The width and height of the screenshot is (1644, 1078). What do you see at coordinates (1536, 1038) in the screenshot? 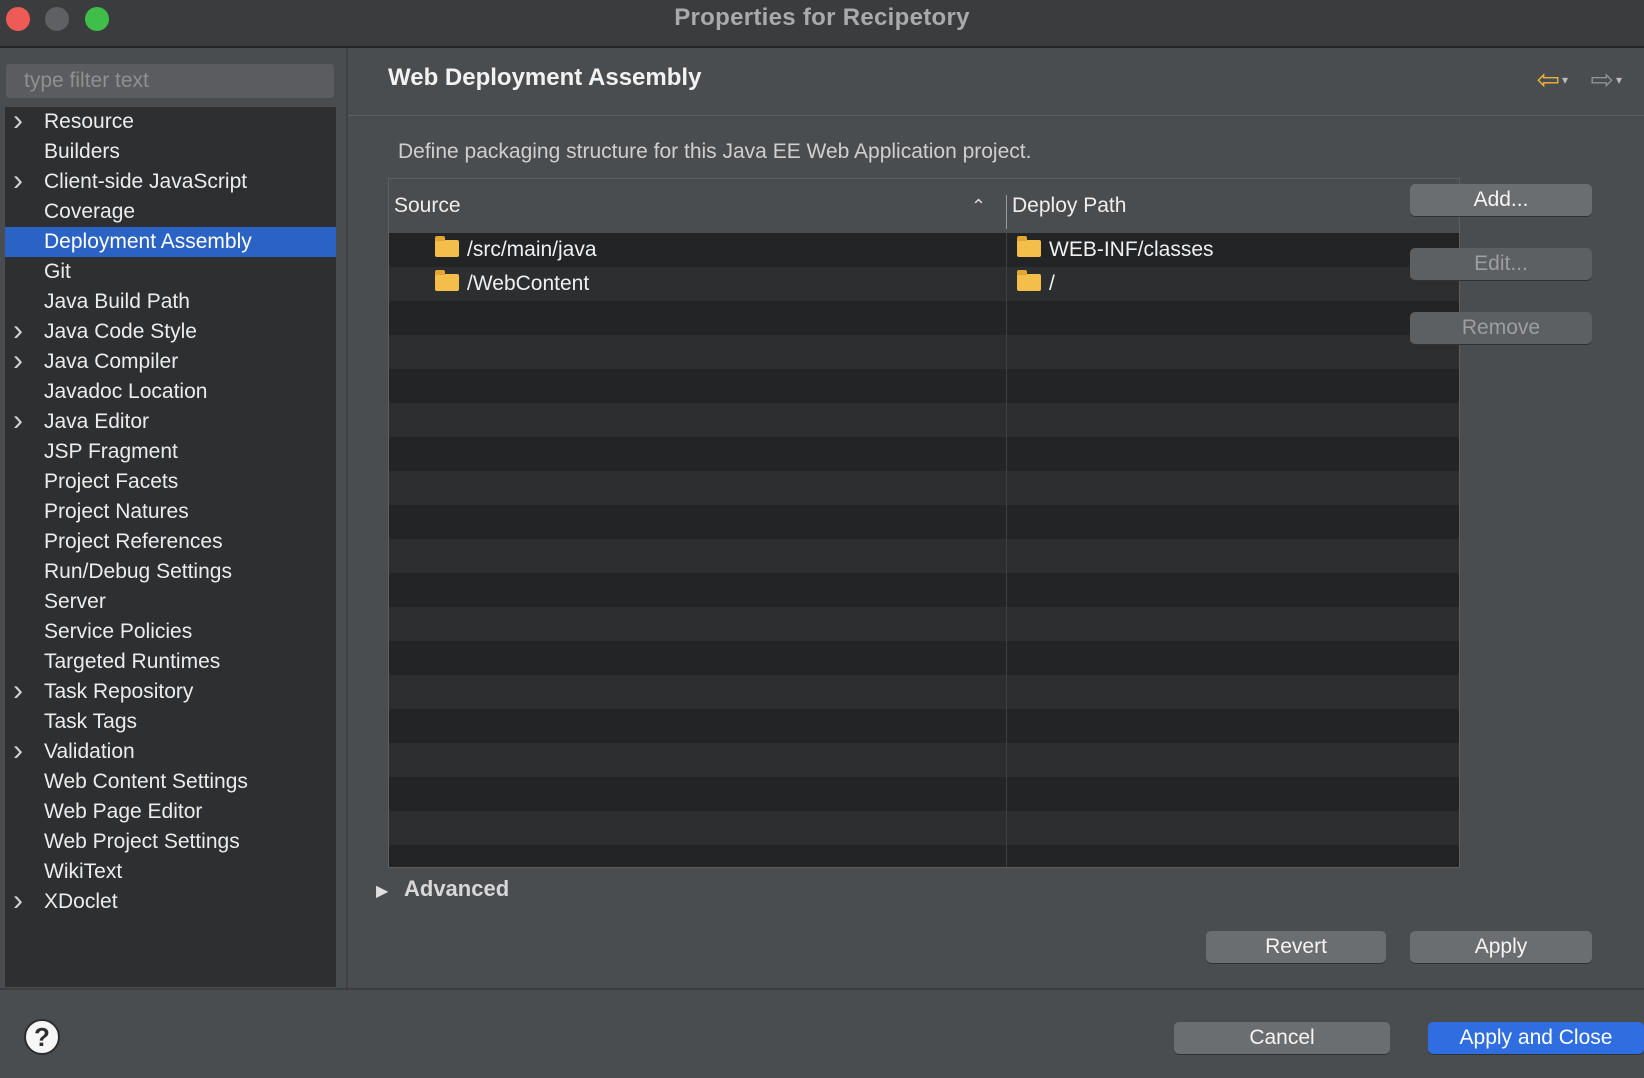
I see `apply-and-close-button: Apply and Close` at bounding box center [1536, 1038].